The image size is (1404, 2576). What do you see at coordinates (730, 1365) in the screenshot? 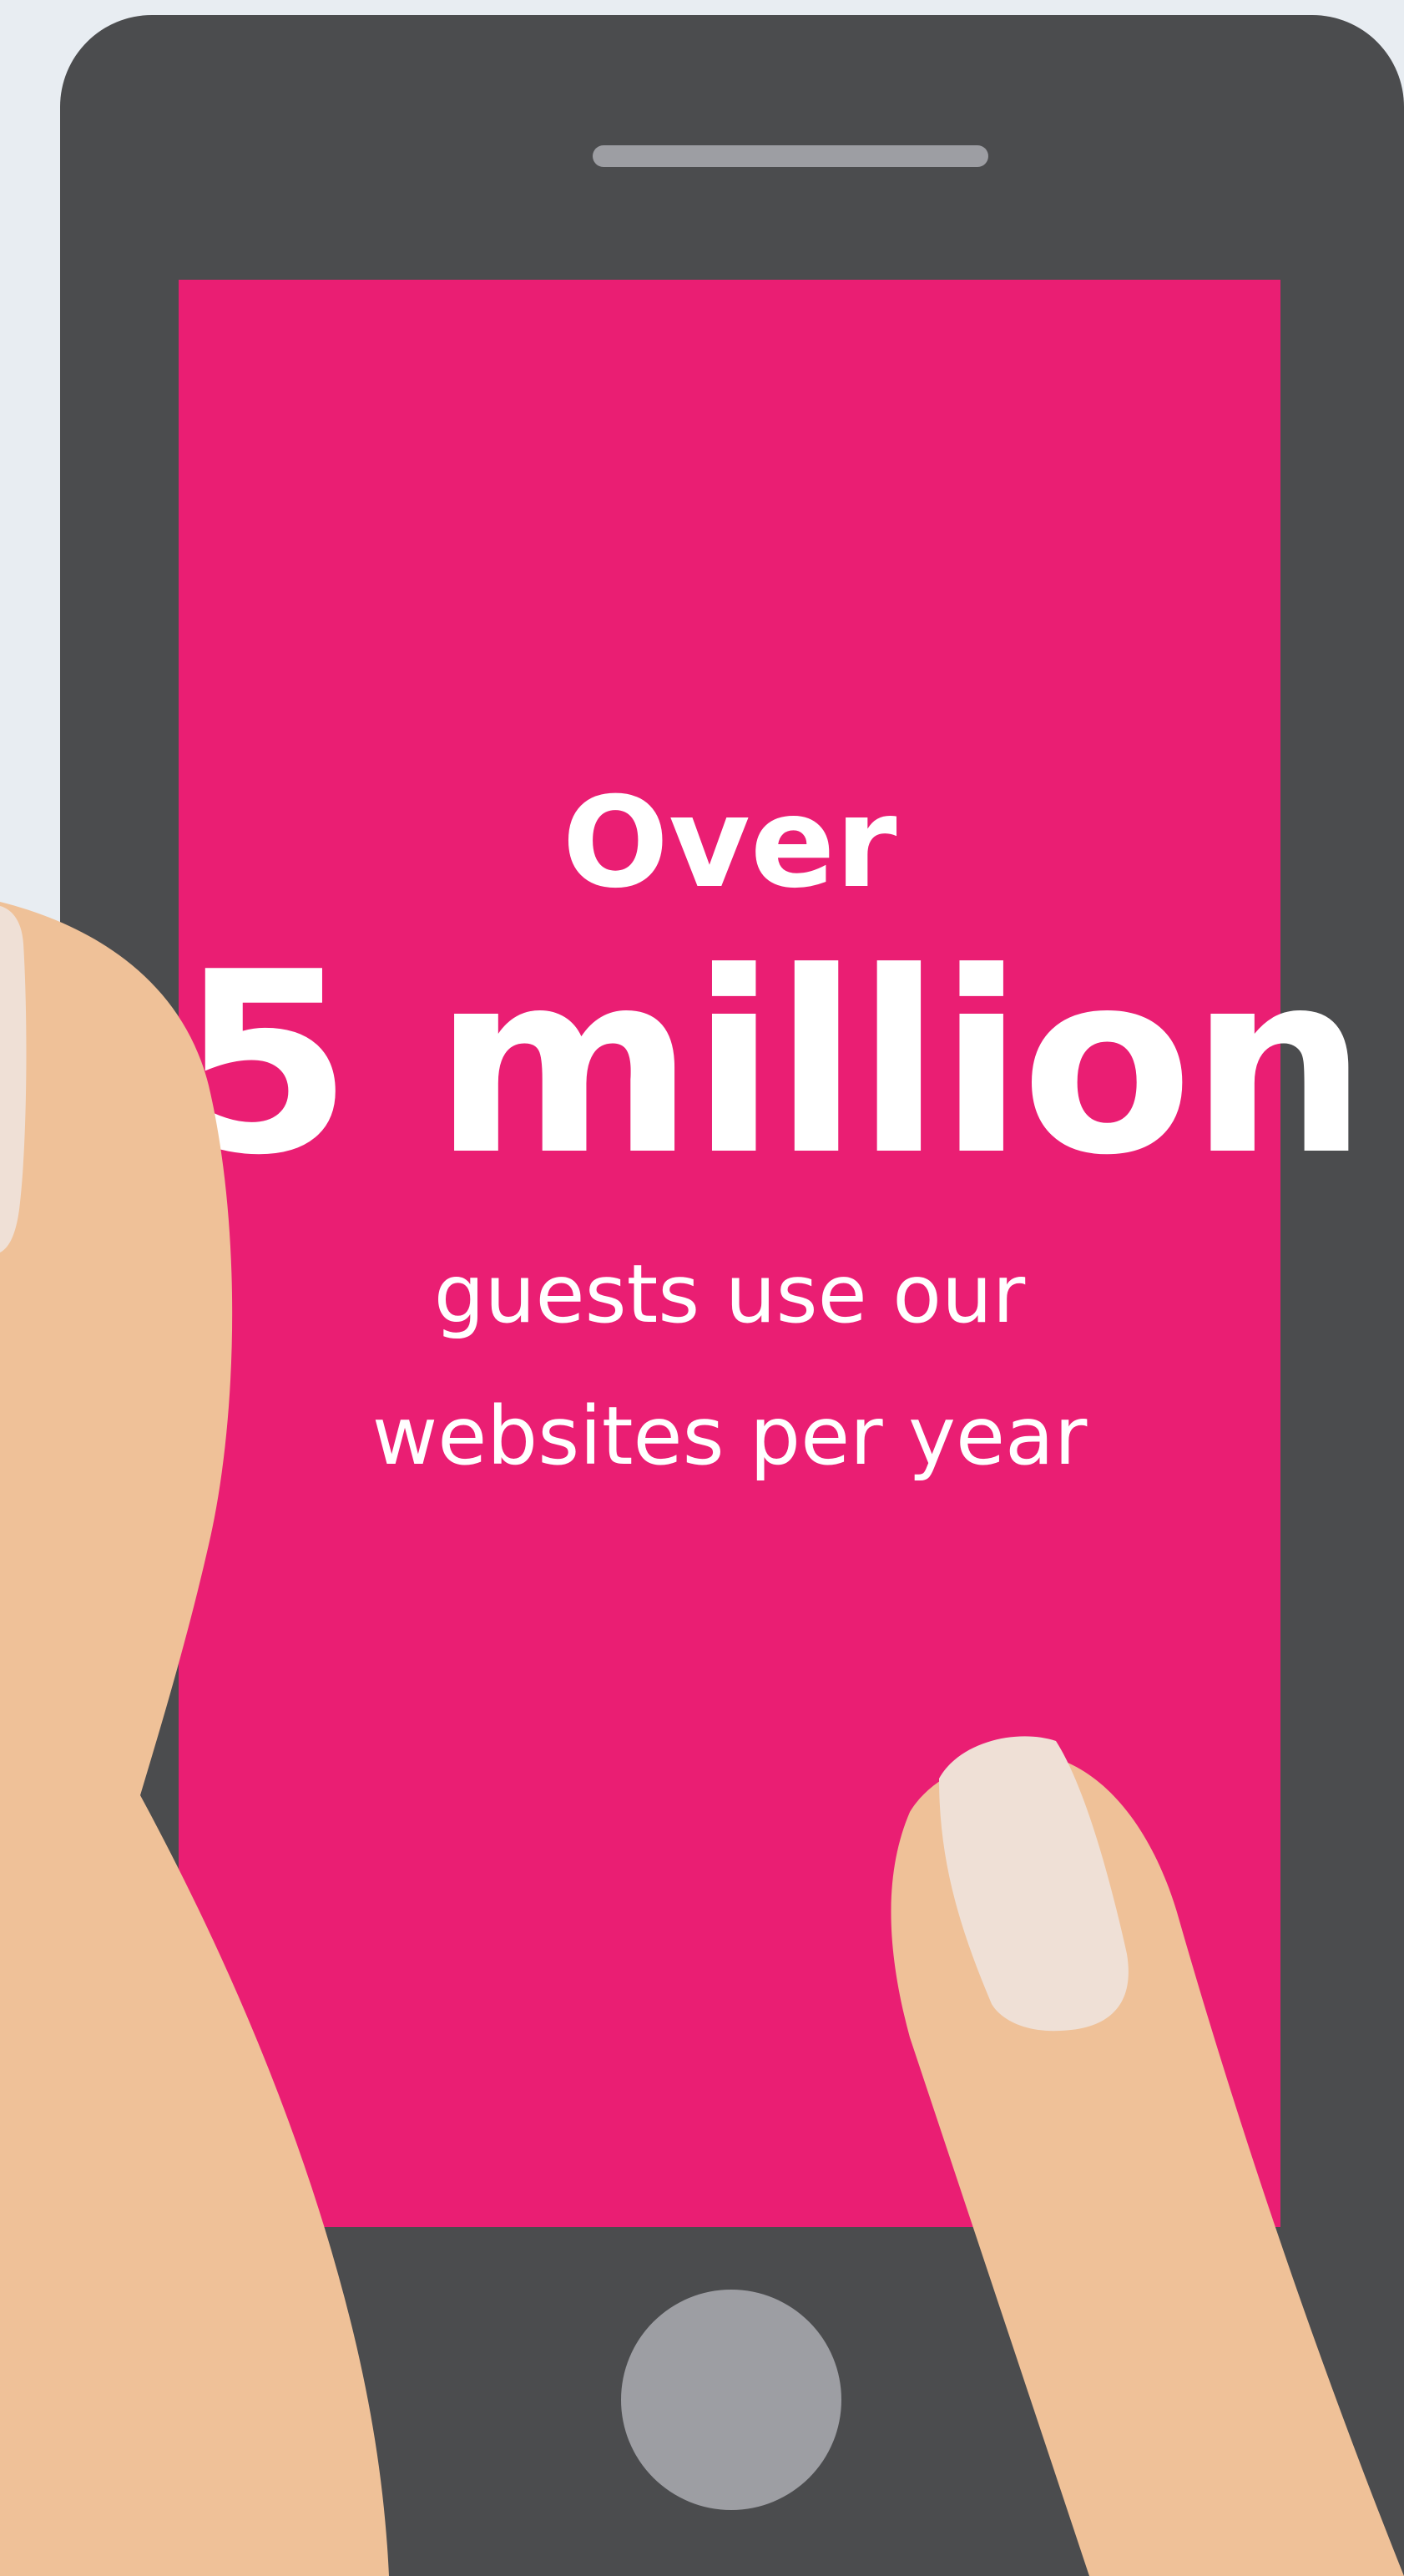
I see `stat-caption: guests use our websites per year` at bounding box center [730, 1365].